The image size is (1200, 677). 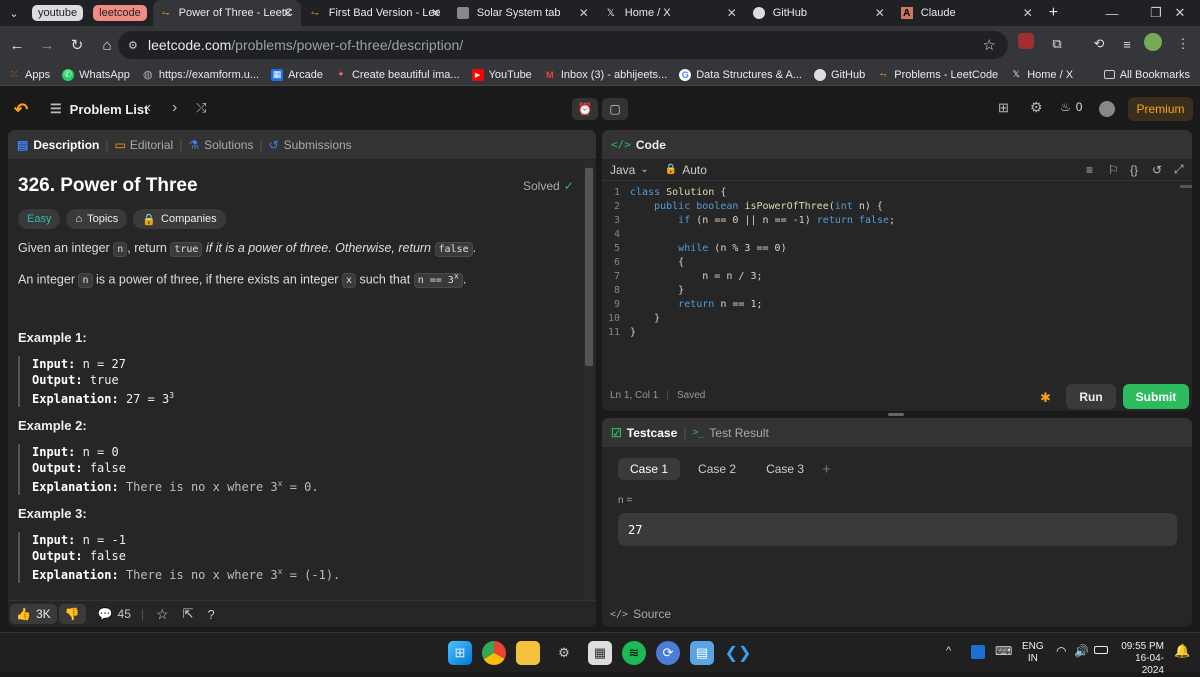 I want to click on bookmark-icon: ⚐, so click(x=1113, y=170).